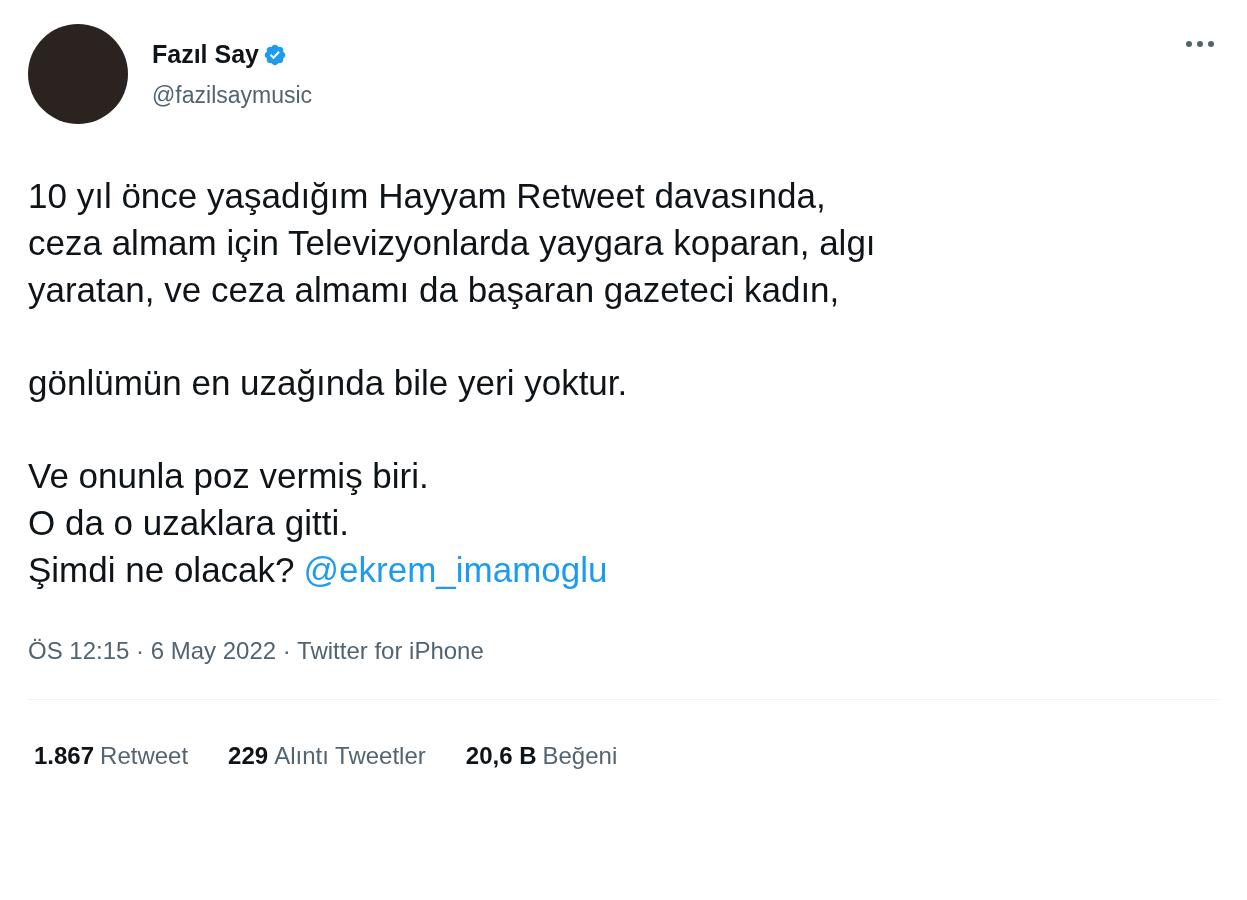 The height and width of the screenshot is (900, 1247). What do you see at coordinates (232, 94) in the screenshot?
I see `author-handle: @fazilsaymusic` at bounding box center [232, 94].